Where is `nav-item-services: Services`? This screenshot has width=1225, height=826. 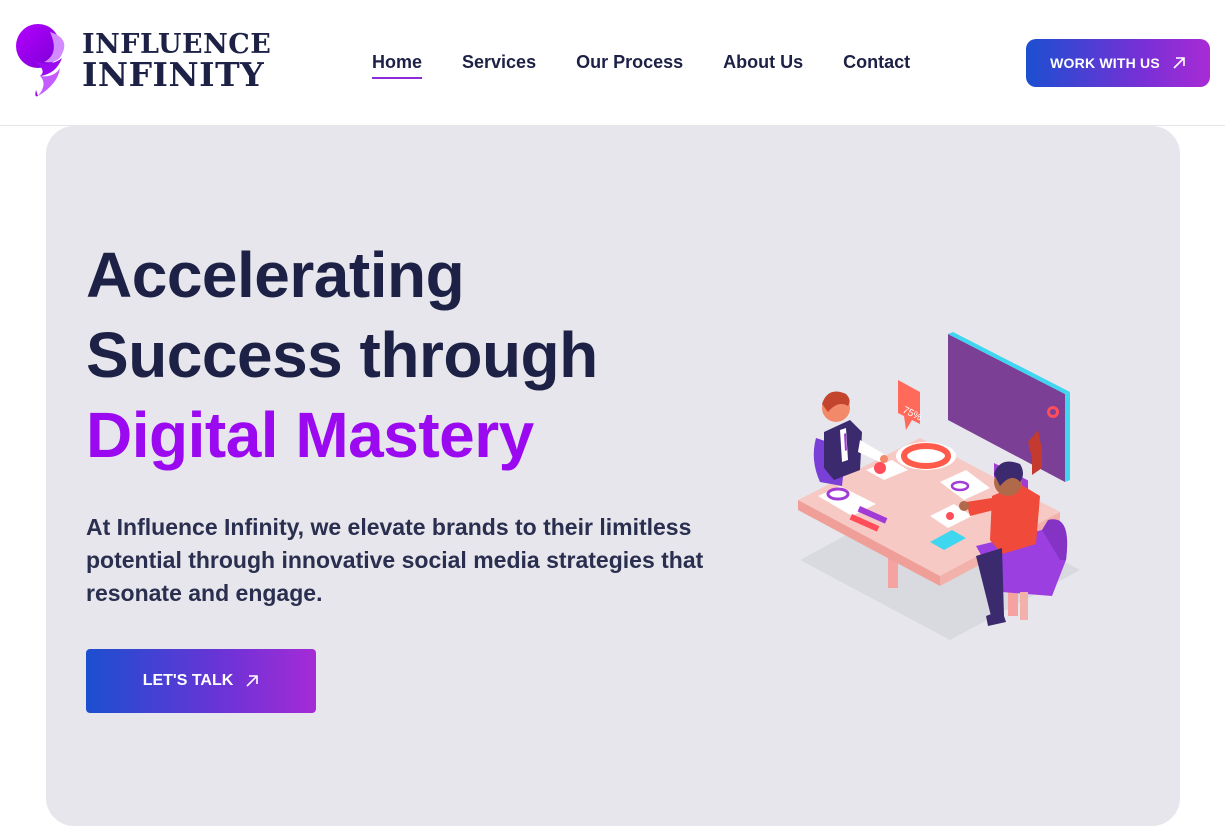 nav-item-services: Services is located at coordinates (499, 65).